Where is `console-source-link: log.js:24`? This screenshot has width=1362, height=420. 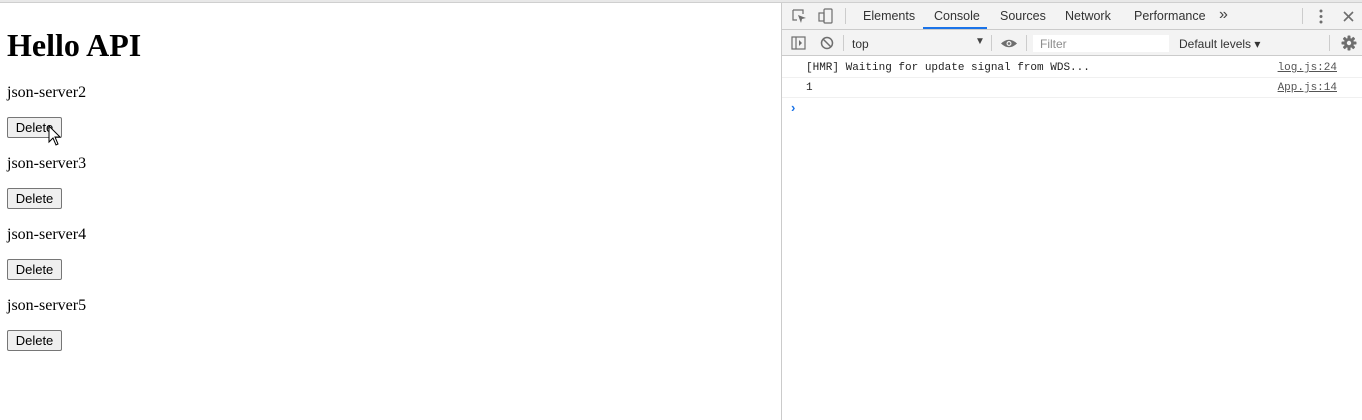 console-source-link: log.js:24 is located at coordinates (1307, 68).